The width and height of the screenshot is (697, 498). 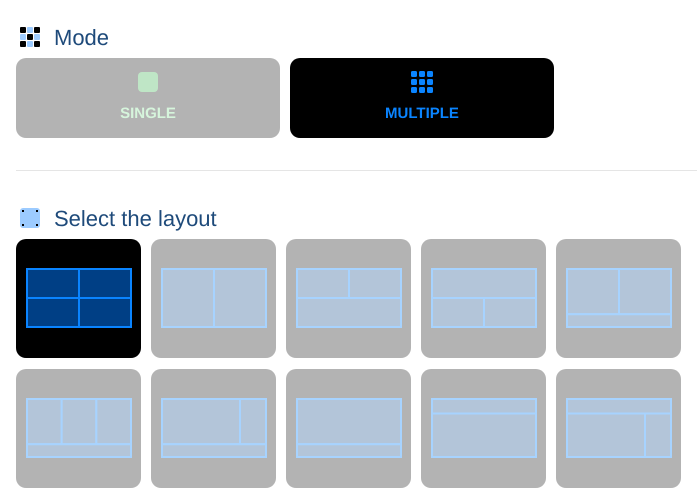 I want to click on square-icon, so click(x=148, y=81).